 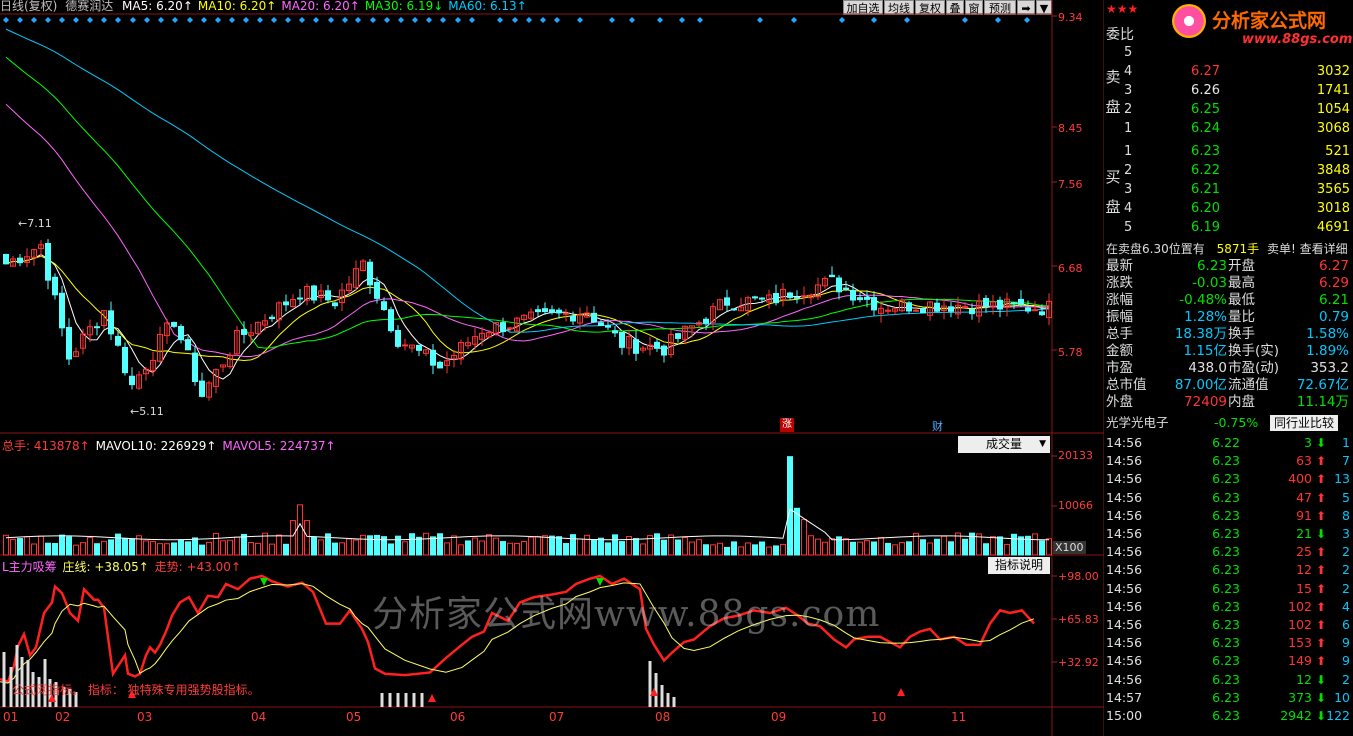 What do you see at coordinates (1207, 368) in the screenshot?
I see `quote-value: 438.0` at bounding box center [1207, 368].